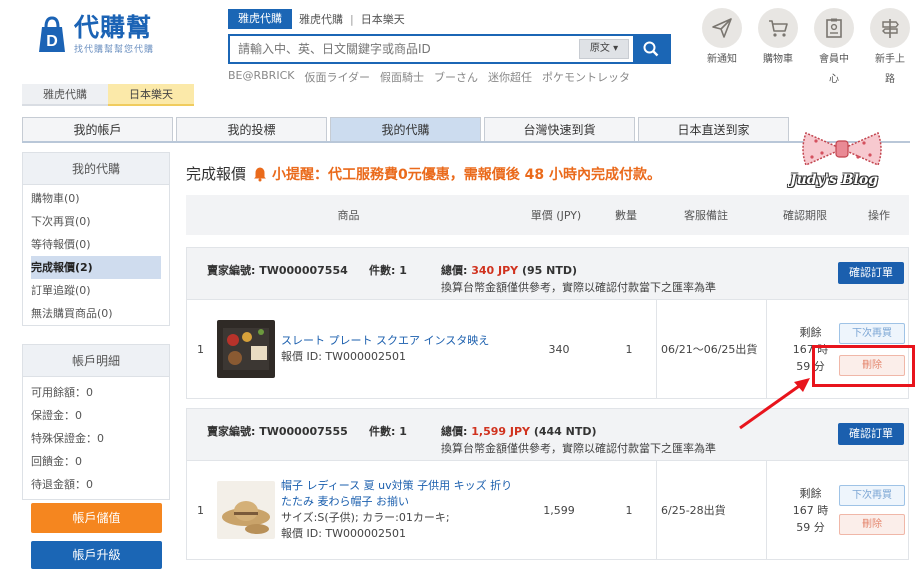 The image size is (915, 571). I want to click on deadline-hours: 167 時, so click(810, 510).